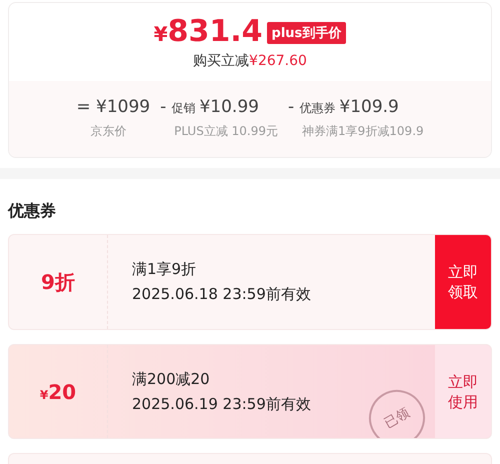  I want to click on price-term-note: 神券满1享9折减109.9, so click(362, 131).